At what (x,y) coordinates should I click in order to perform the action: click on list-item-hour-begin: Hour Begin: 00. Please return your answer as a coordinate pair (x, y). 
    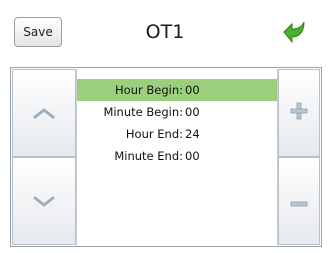
    Looking at the image, I should click on (177, 90).